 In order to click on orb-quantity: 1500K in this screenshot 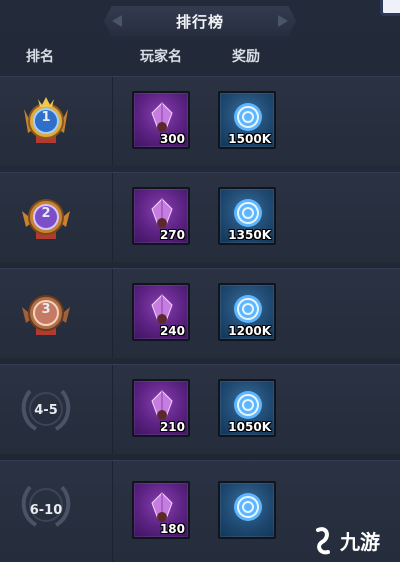, I will do `click(249, 139)`.